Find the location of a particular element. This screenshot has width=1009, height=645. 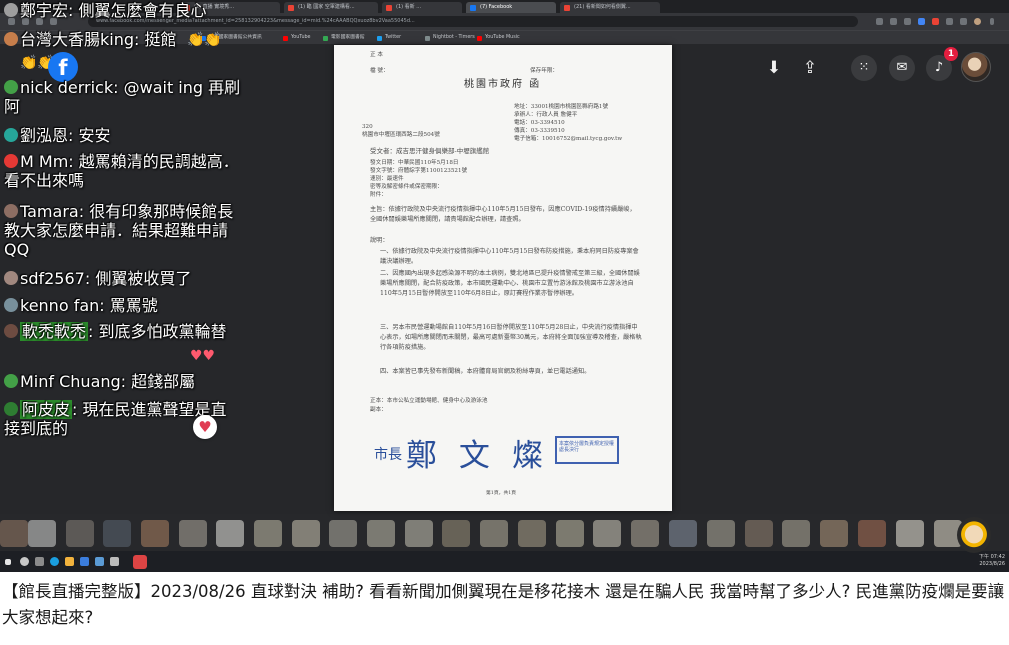

doc-postcode: 320 is located at coordinates (367, 127).